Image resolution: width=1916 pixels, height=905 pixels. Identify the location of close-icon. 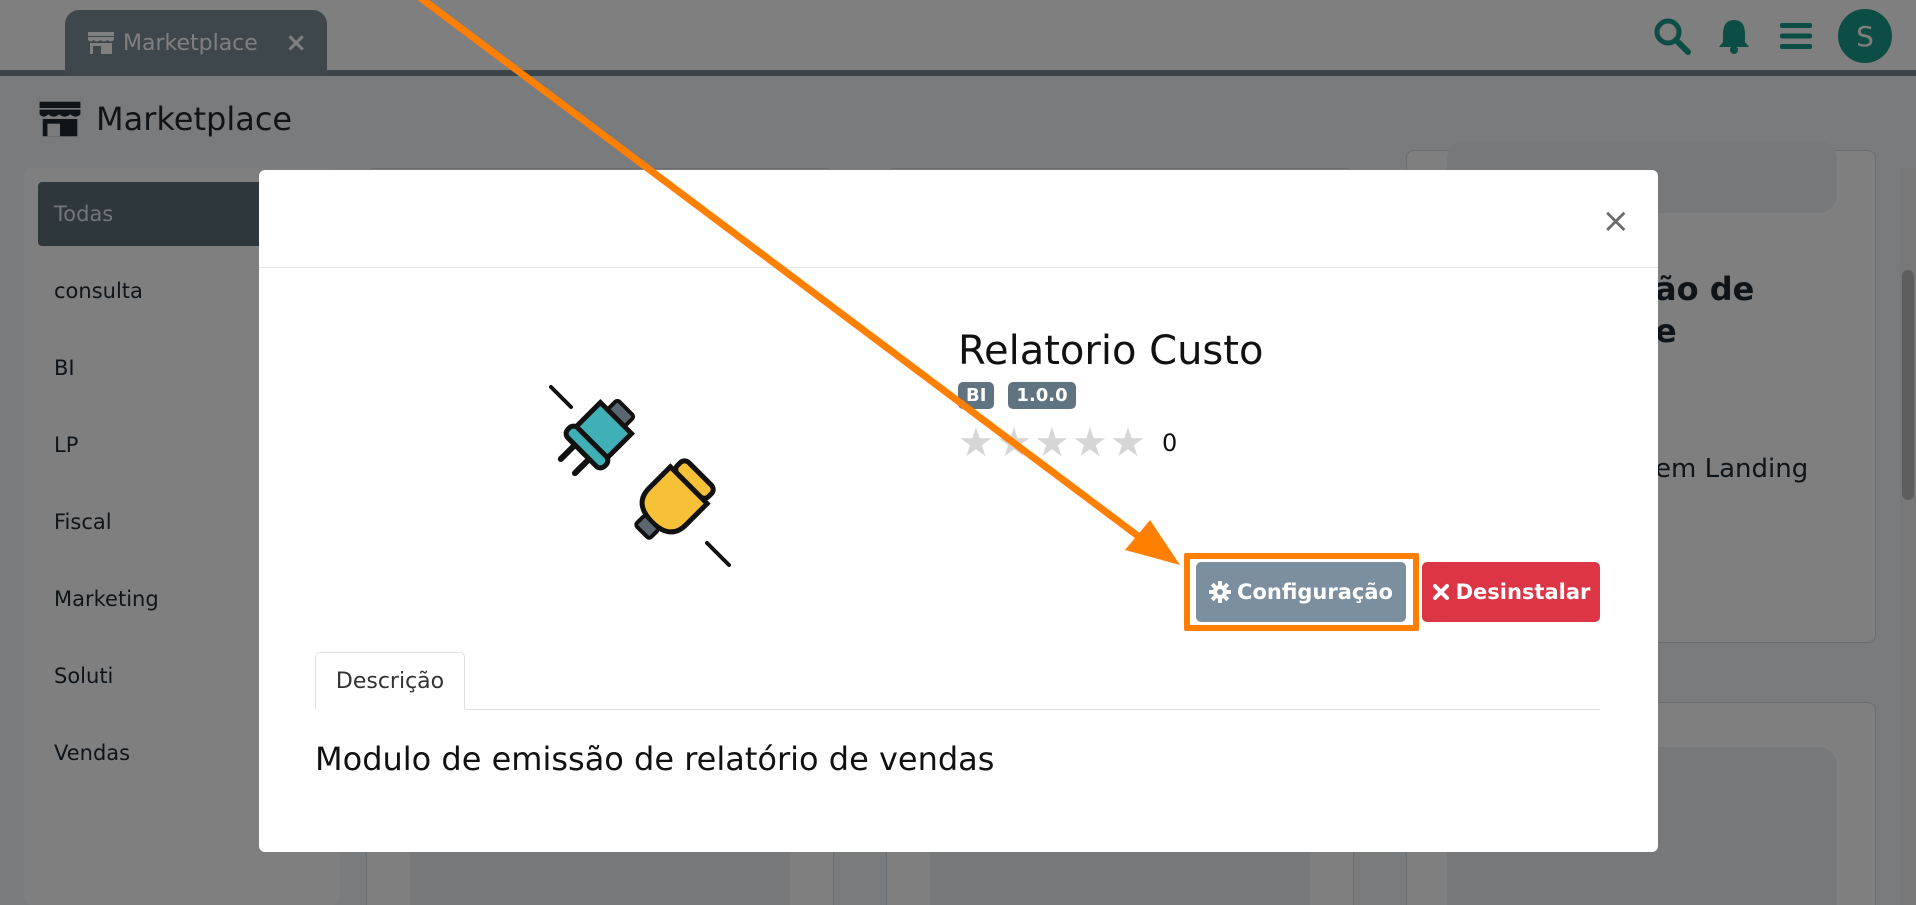
(1440, 592).